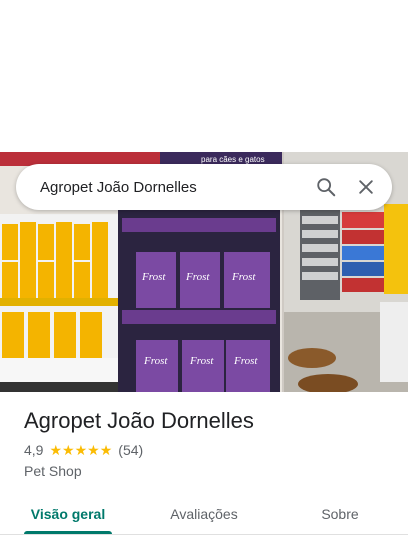 Image resolution: width=408 pixels, height=544 pixels. What do you see at coordinates (130, 450) in the screenshot?
I see `review-count: (54)` at bounding box center [130, 450].